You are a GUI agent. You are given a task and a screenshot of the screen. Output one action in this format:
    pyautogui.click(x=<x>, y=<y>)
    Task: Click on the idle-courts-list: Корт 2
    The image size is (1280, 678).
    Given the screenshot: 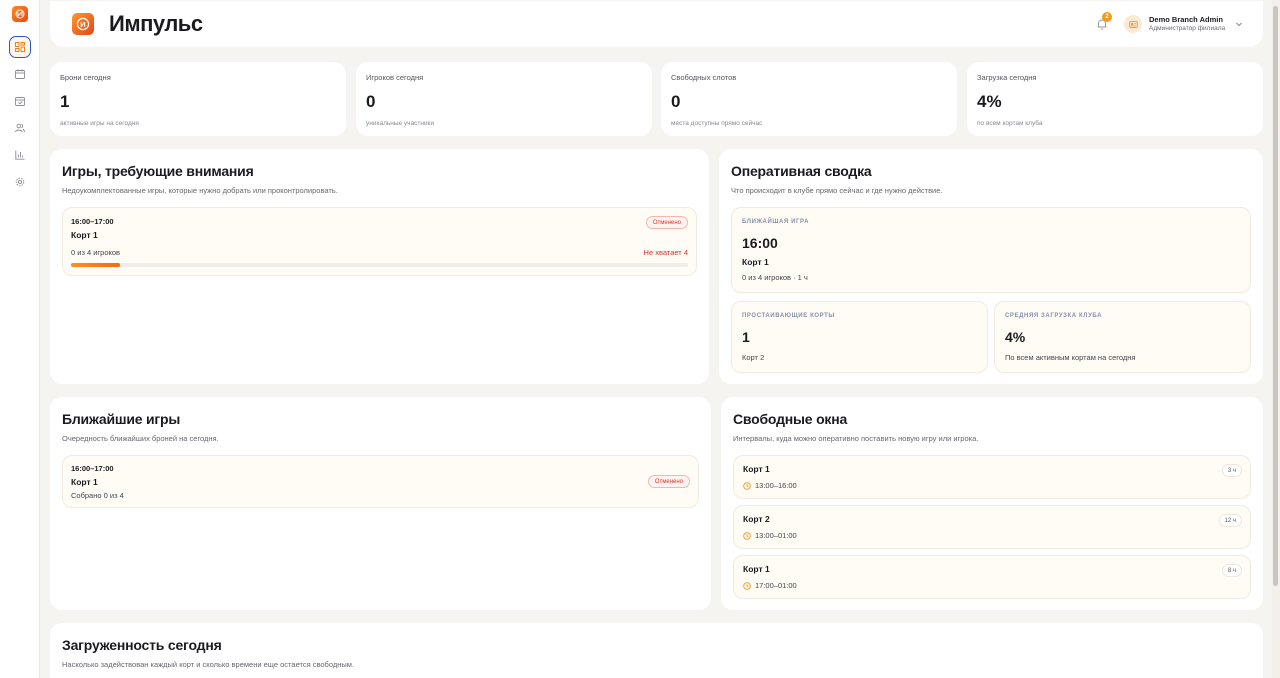 What is the action you would take?
    pyautogui.click(x=753, y=357)
    